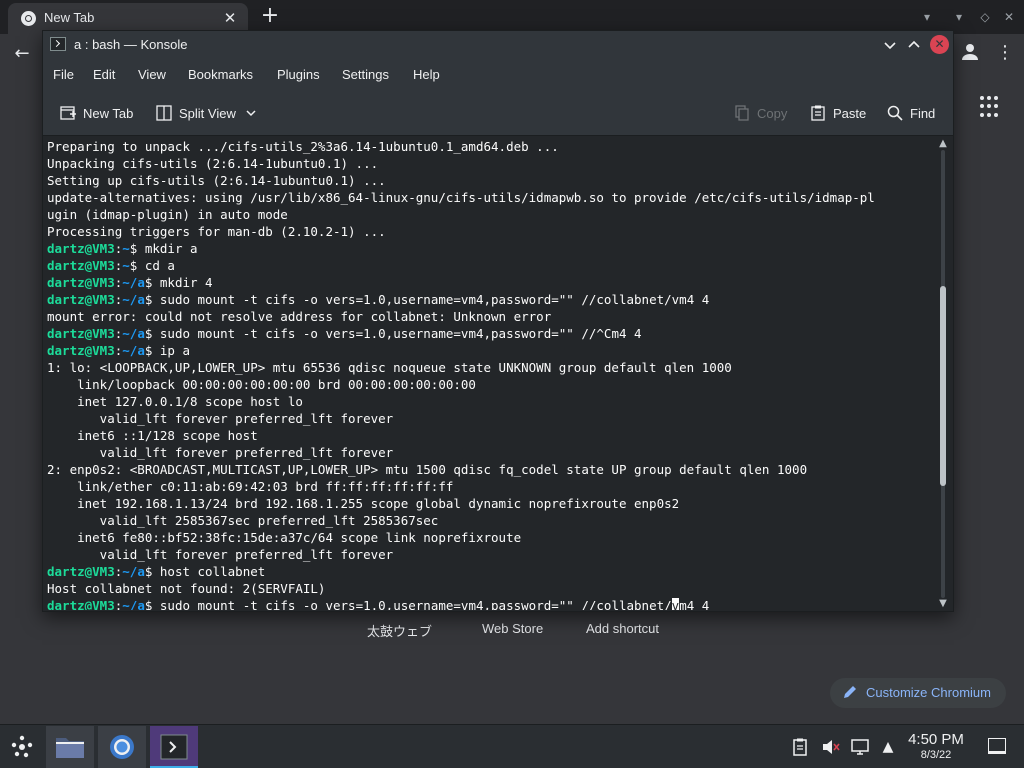 This screenshot has height=768, width=1024. I want to click on kebab-menu-icon: ⋮, so click(1005, 54).